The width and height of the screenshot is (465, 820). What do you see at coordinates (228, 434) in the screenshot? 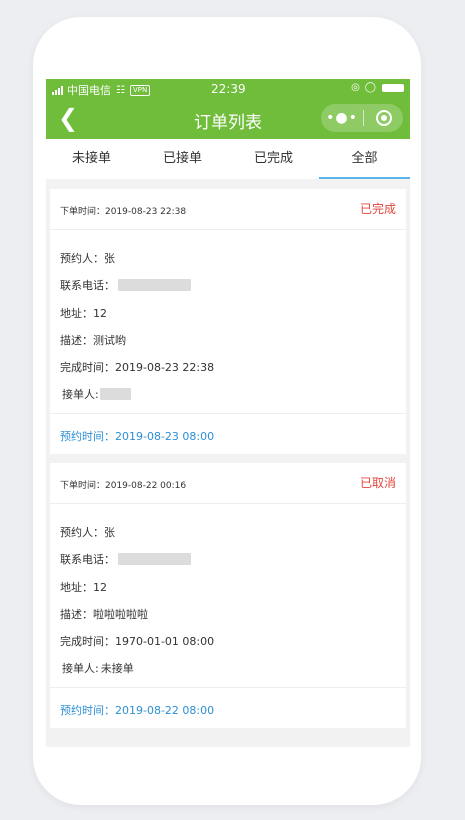
I see `order-card-footer: 预约时间：2019-08-23 08:00` at bounding box center [228, 434].